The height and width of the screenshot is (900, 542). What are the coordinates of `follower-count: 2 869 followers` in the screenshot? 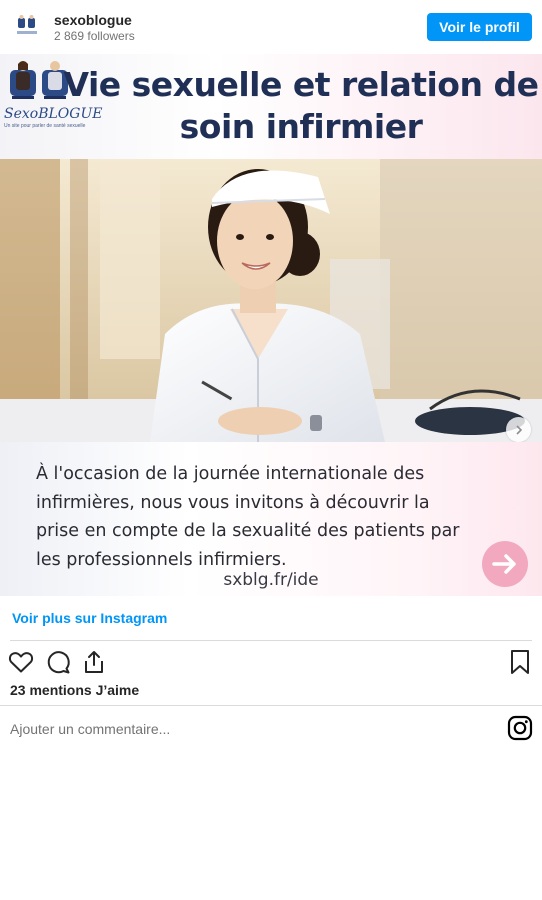 It's located at (94, 36).